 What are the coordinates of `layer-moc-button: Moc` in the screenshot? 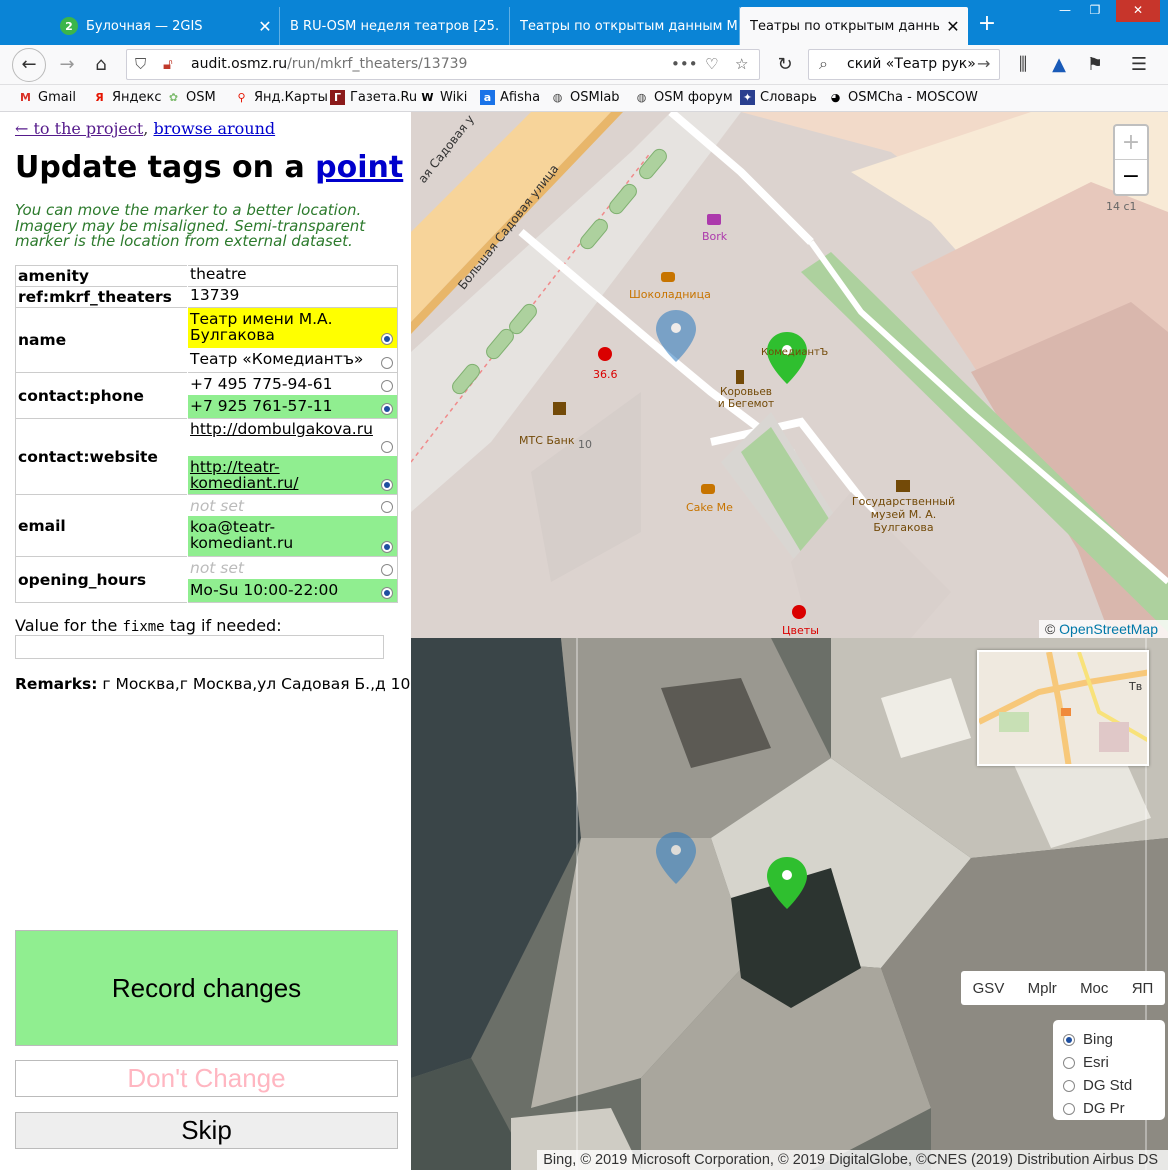 It's located at (1094, 988).